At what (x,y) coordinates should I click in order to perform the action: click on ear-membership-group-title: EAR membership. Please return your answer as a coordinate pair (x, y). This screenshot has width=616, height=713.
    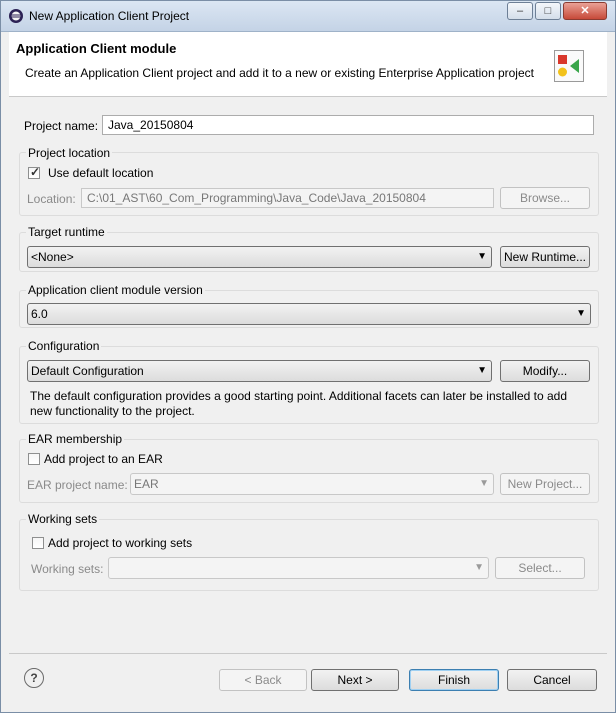
    Looking at the image, I should click on (75, 439).